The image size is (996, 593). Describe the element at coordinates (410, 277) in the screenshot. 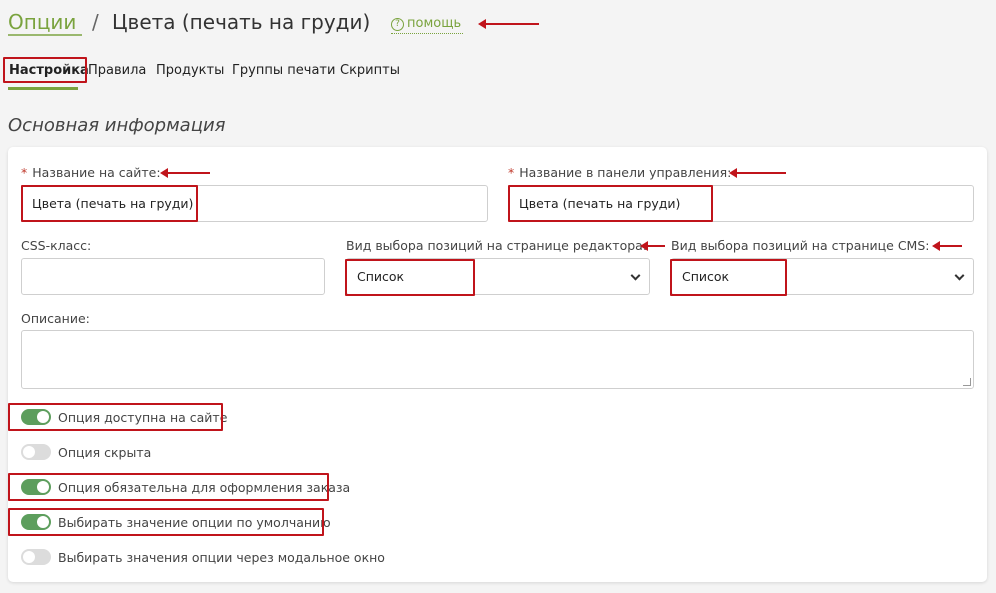

I see `annotation-box-editor-view` at that location.